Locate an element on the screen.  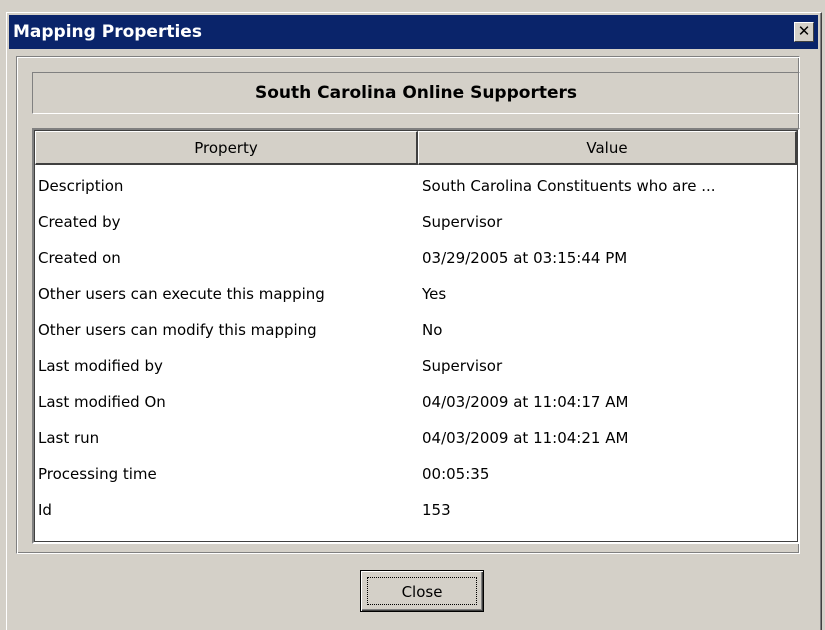
mapping-name-header: South Carolina Online Supporters is located at coordinates (416, 93).